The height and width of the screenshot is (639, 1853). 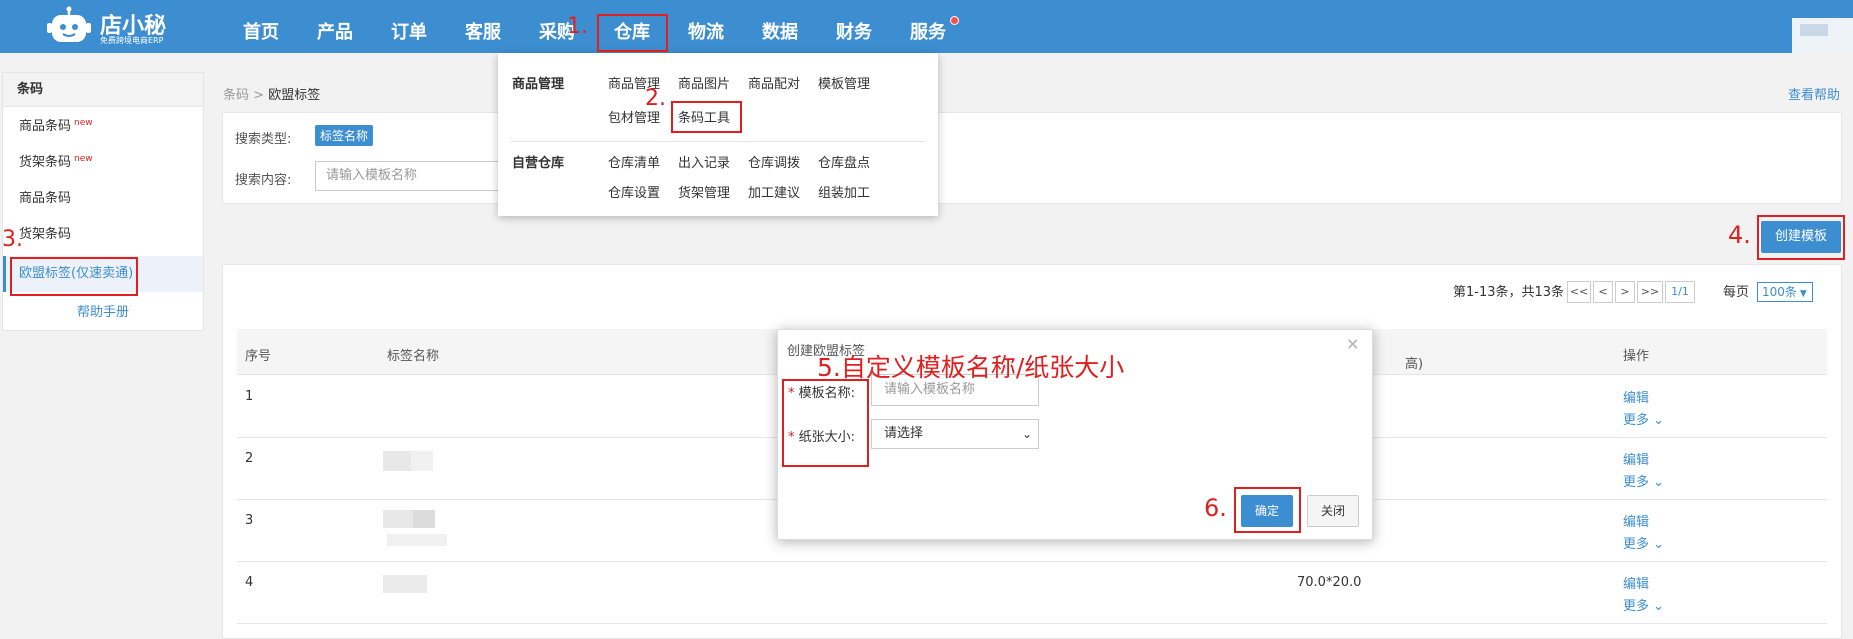 What do you see at coordinates (103, 310) in the screenshot?
I see `help-manual-link: 帮助手册` at bounding box center [103, 310].